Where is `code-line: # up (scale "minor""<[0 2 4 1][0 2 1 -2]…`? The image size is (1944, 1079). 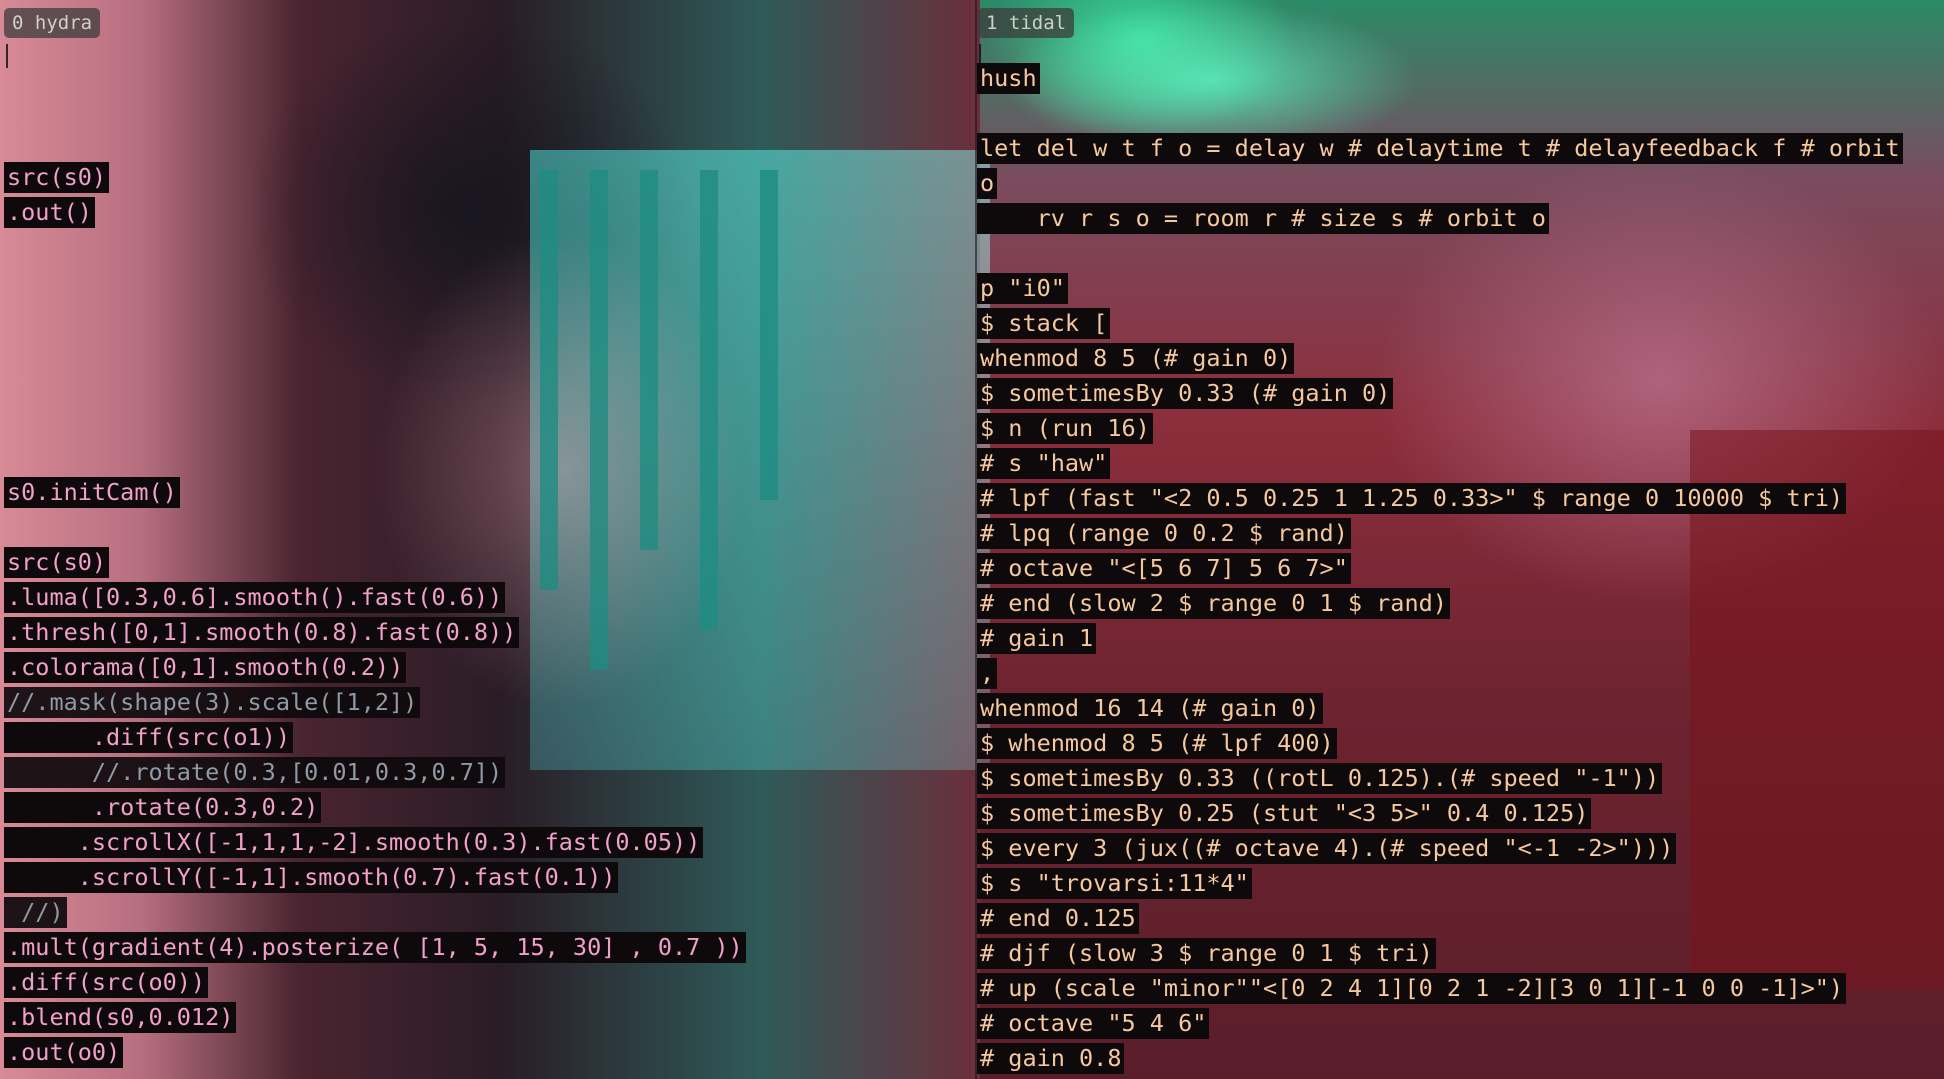
code-line: # up (scale "minor""<[0 2 4 1][0 2 1 -2]… is located at coordinates (1412, 988).